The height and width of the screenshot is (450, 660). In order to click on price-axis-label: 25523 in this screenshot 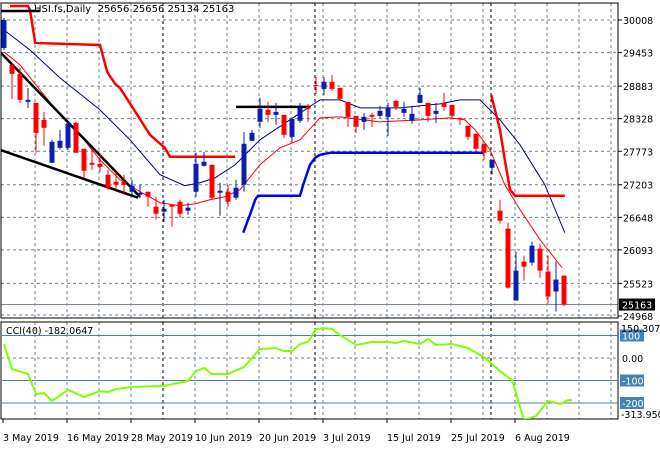, I will do `click(638, 284)`.